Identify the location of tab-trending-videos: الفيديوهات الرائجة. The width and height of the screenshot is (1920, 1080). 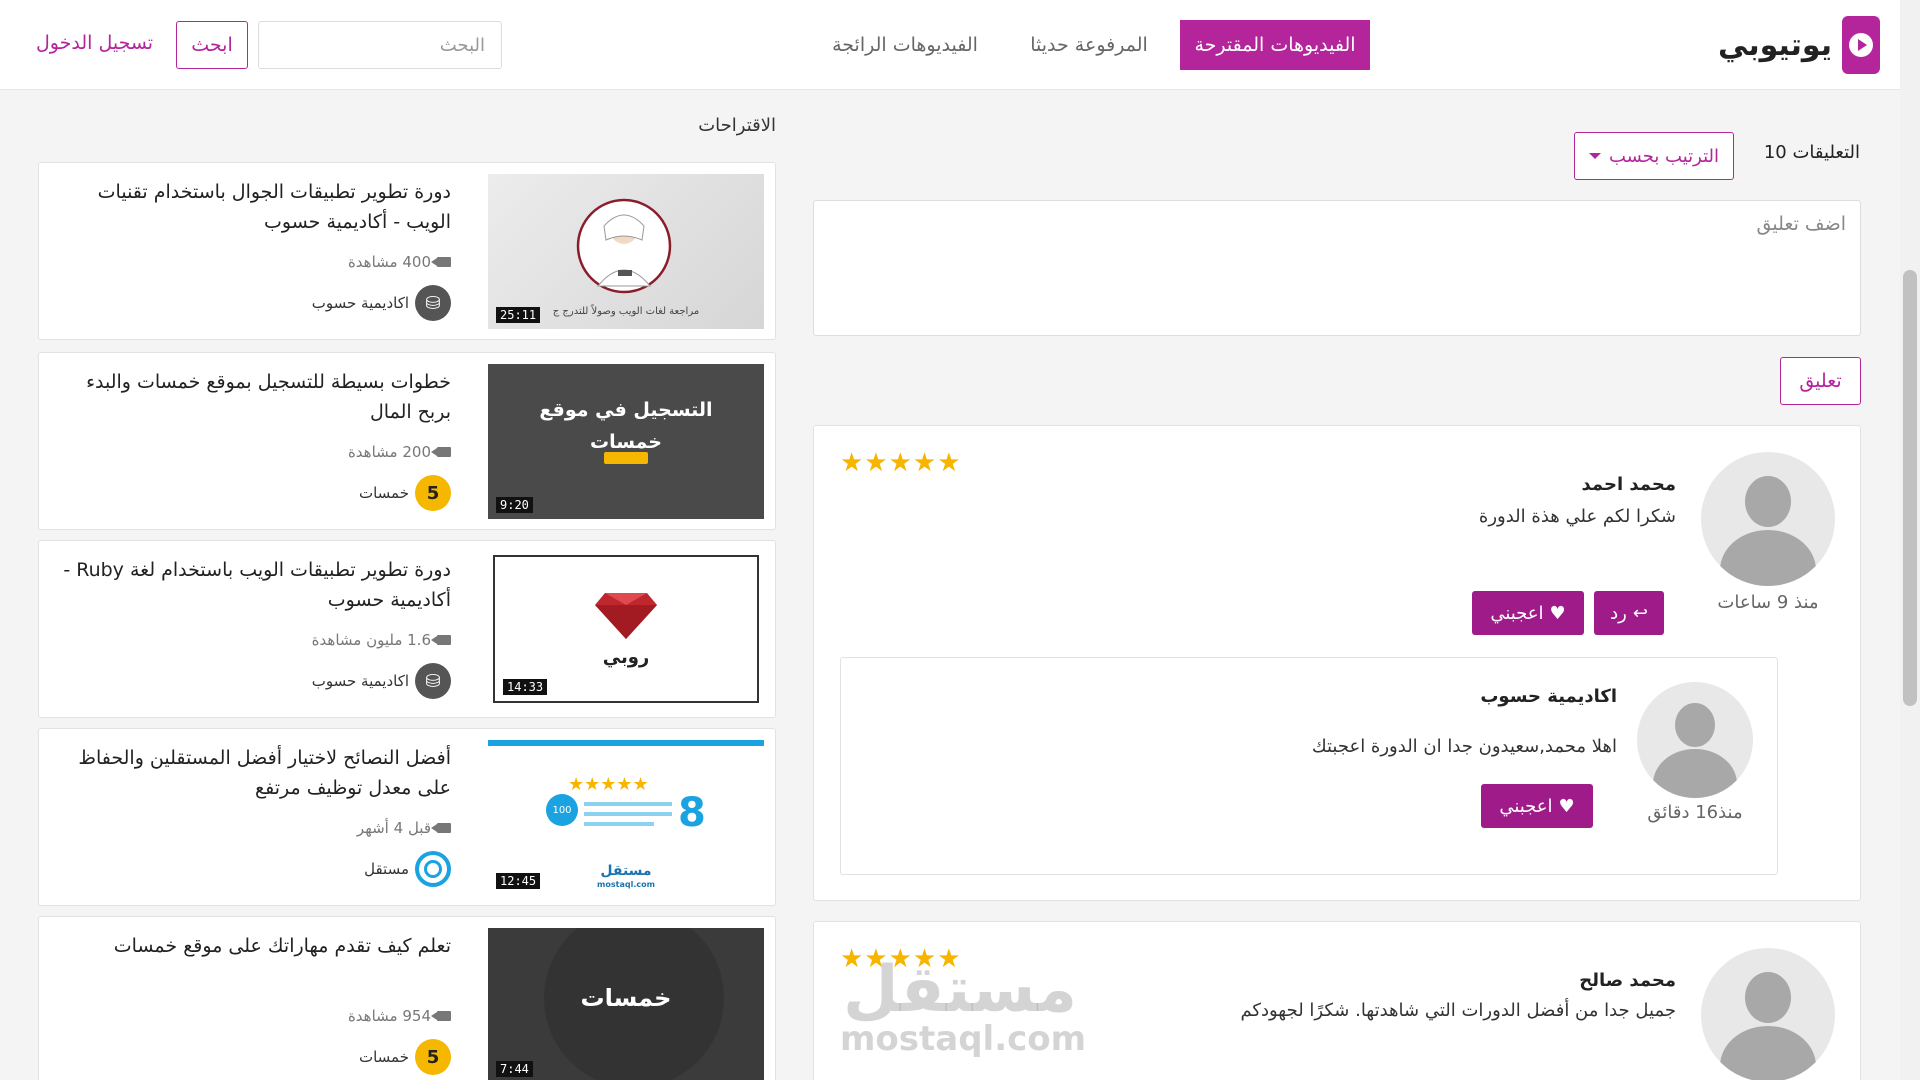
(905, 45).